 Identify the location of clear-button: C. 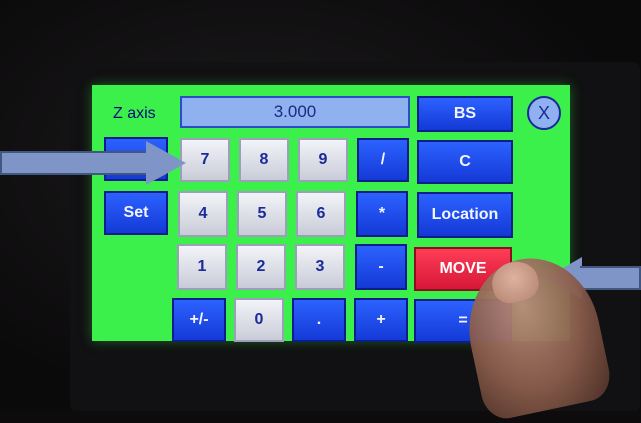
(465, 162).